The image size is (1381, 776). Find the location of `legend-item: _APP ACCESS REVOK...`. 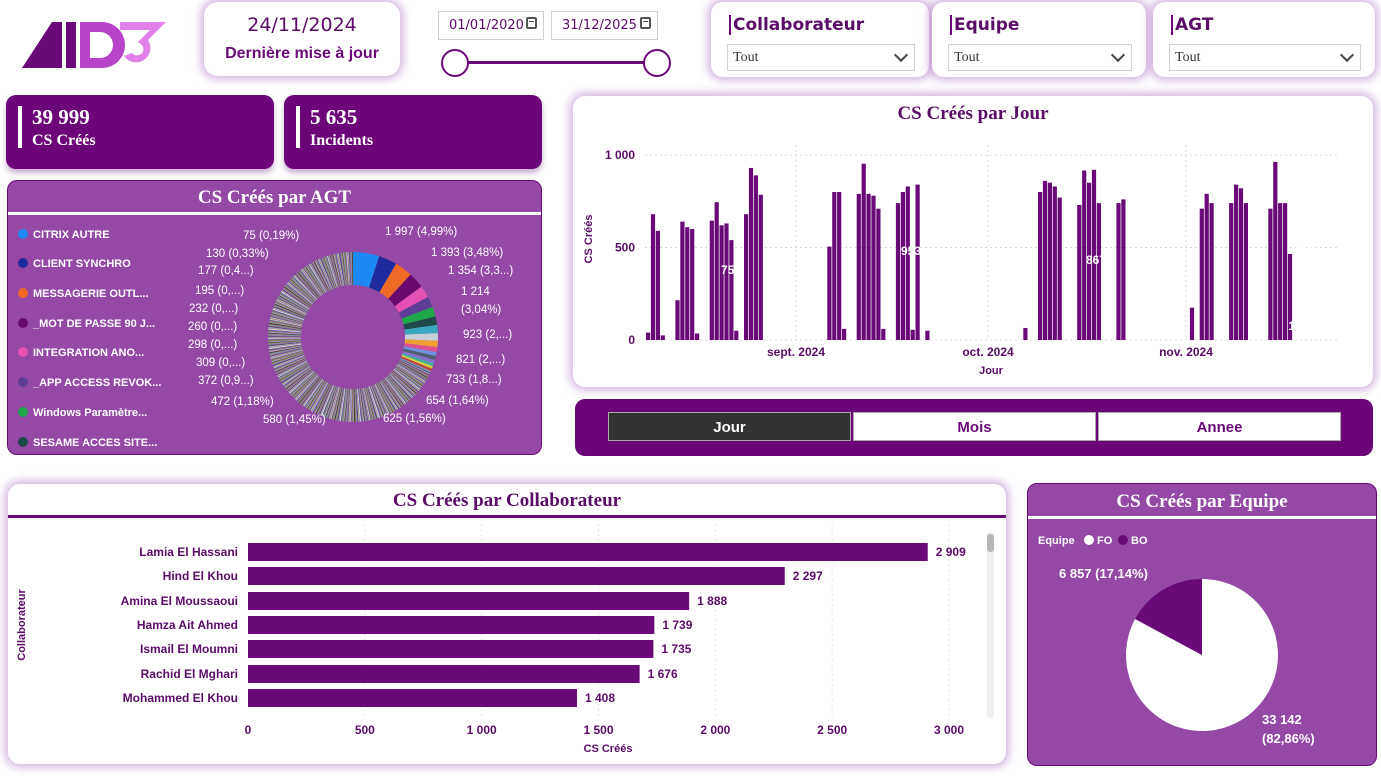

legend-item: _APP ACCESS REVOK... is located at coordinates (89, 383).